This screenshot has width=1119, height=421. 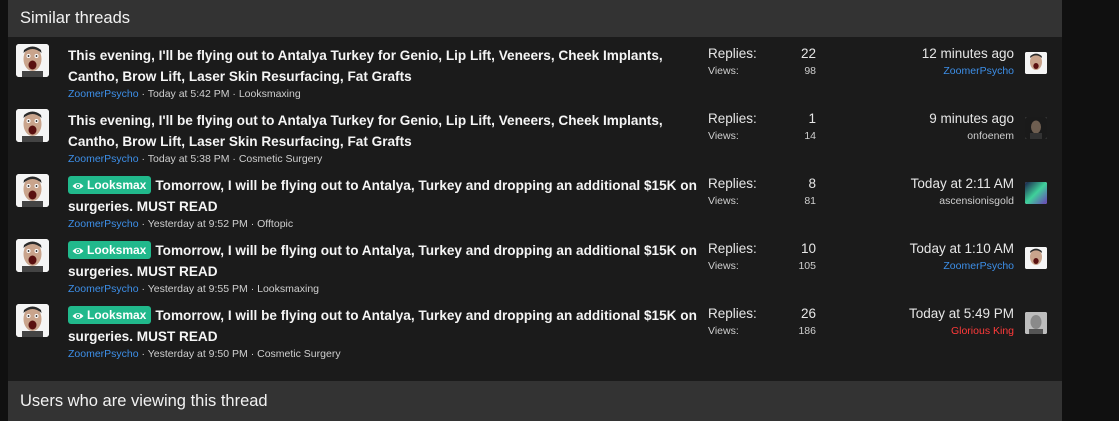 I want to click on latest-post: Today at 2:11 AM ascensionisgold, so click(x=914, y=192).